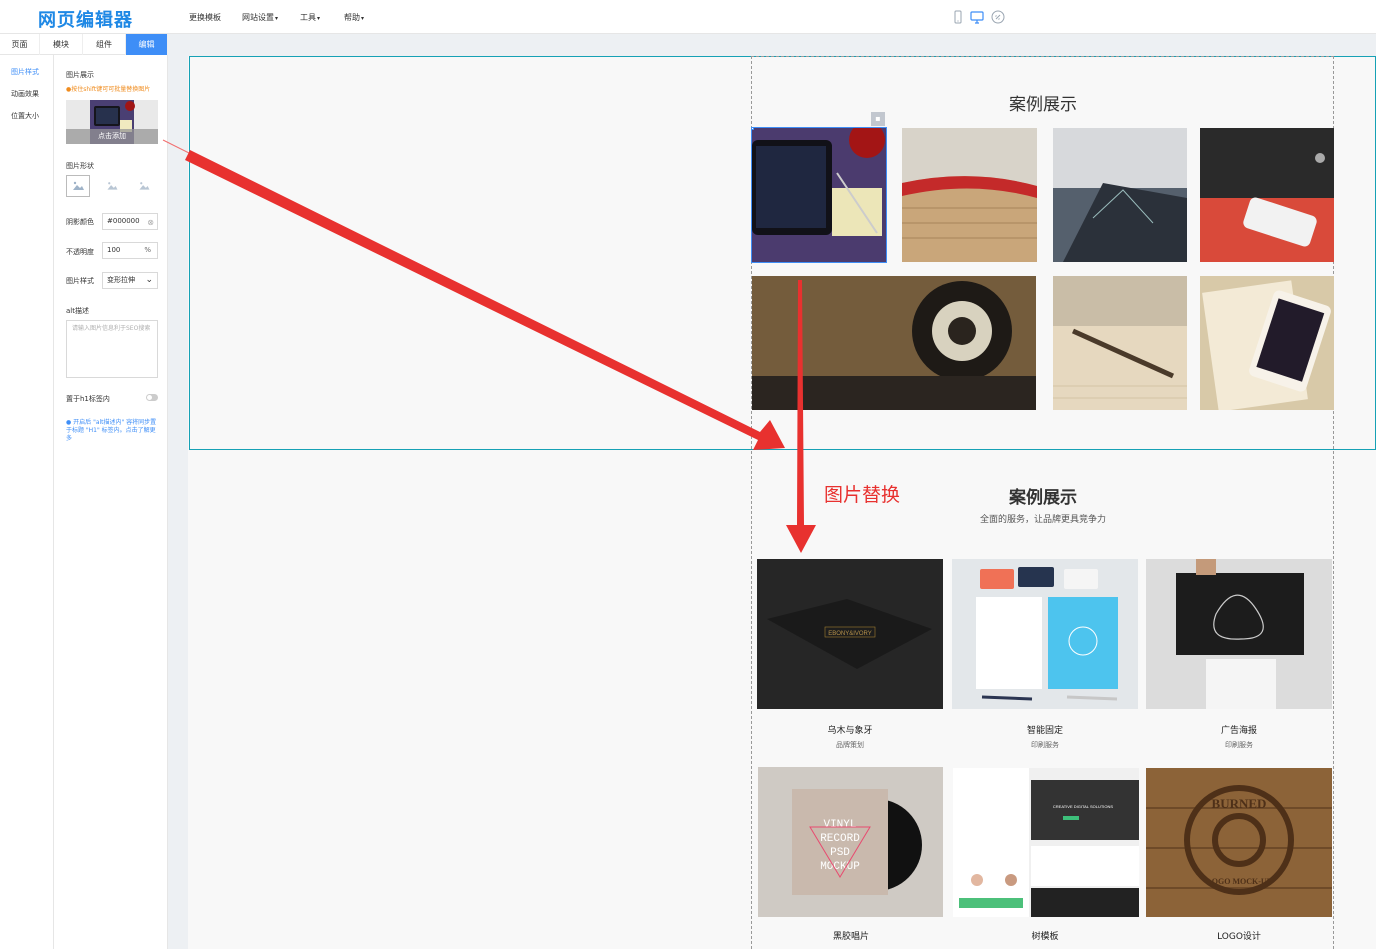  Describe the element at coordinates (130, 280) in the screenshot. I see `image-style-select: 变形拉伸 ⌄` at that location.